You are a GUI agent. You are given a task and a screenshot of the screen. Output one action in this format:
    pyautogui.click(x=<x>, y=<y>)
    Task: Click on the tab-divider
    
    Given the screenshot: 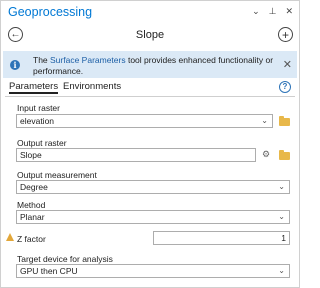 What is the action you would take?
    pyautogui.click(x=150, y=96)
    